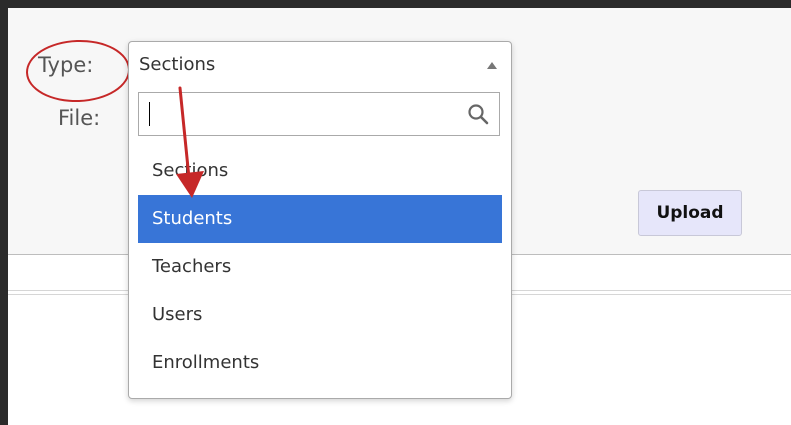  Describe the element at coordinates (320, 315) in the screenshot. I see `option-users: Users` at that location.